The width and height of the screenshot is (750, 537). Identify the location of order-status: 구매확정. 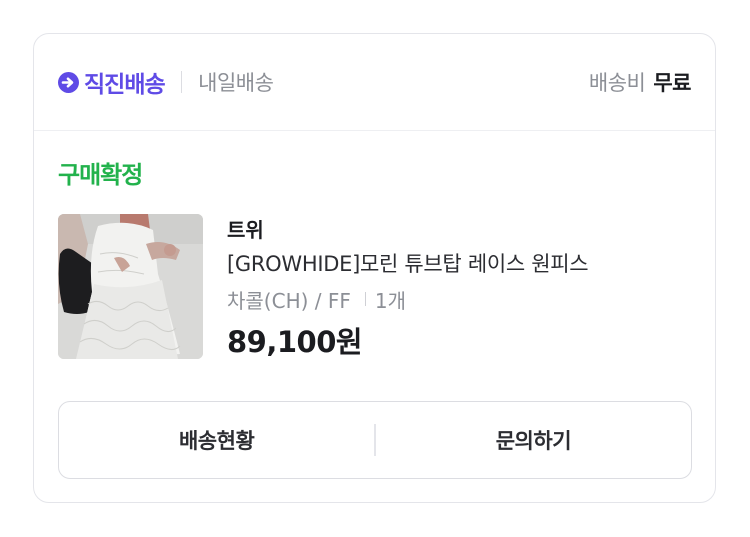
(100, 175).